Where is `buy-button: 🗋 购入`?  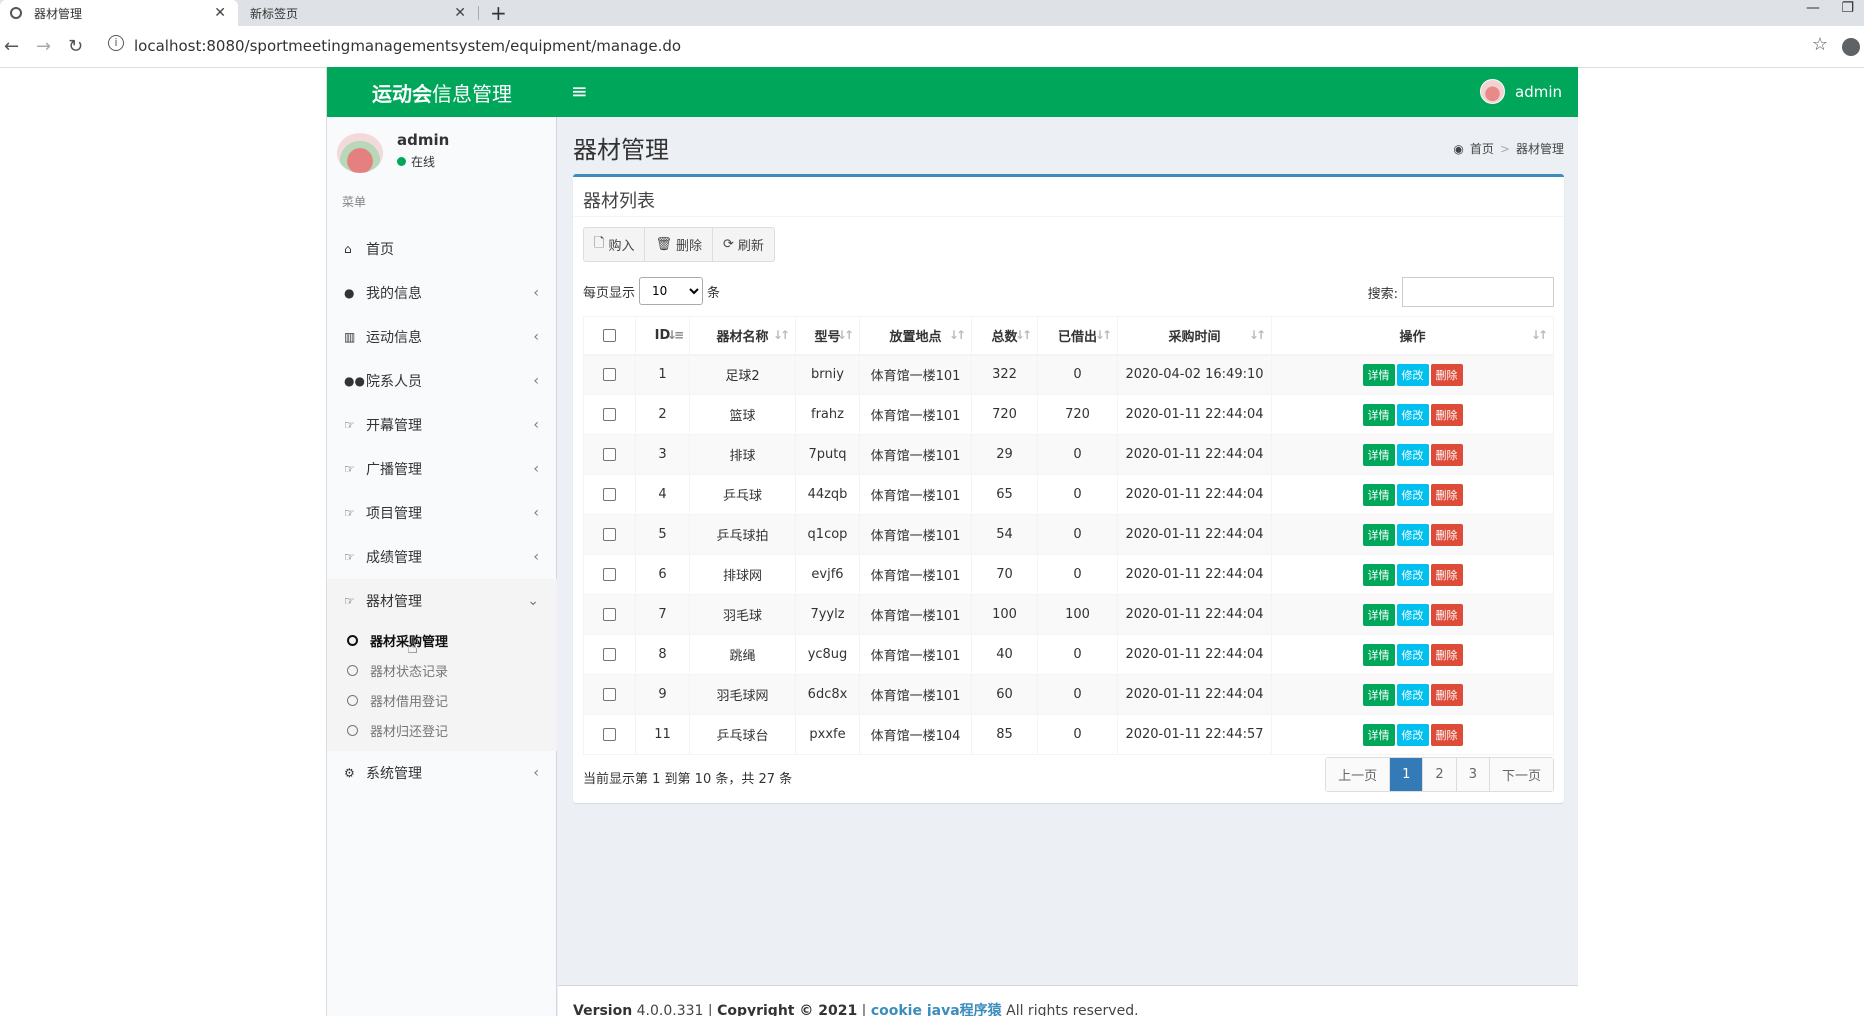 buy-button: 🗋 购入 is located at coordinates (615, 244).